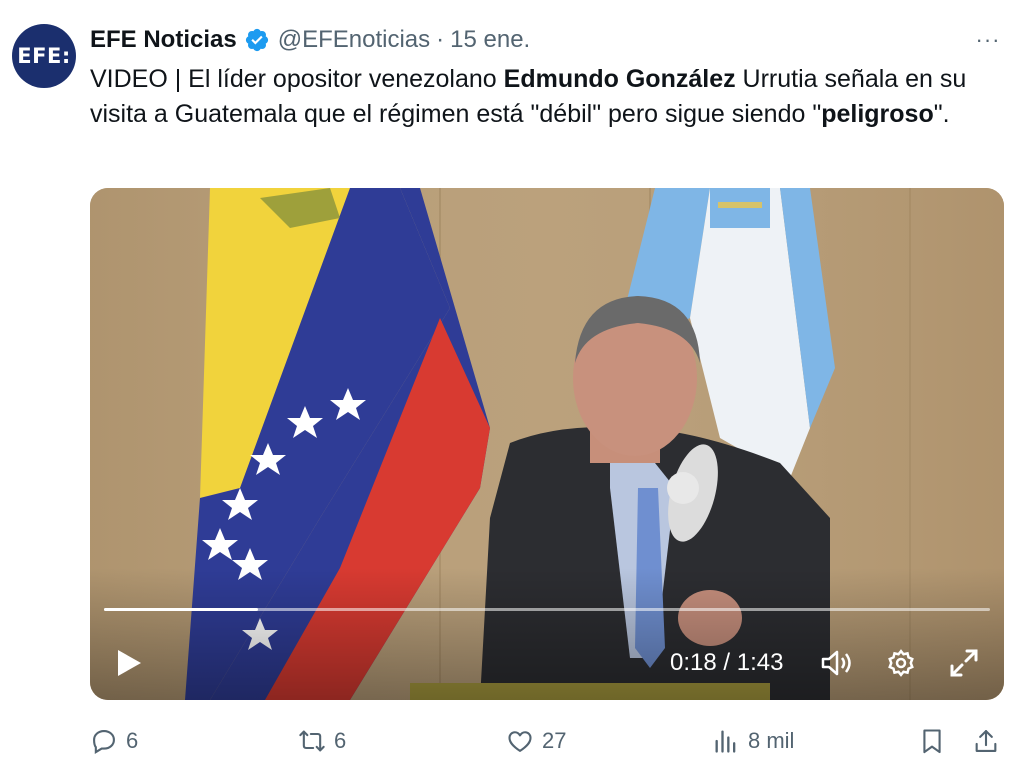 This screenshot has width=1024, height=777. I want to click on repost-button: 6, so click(322, 741).